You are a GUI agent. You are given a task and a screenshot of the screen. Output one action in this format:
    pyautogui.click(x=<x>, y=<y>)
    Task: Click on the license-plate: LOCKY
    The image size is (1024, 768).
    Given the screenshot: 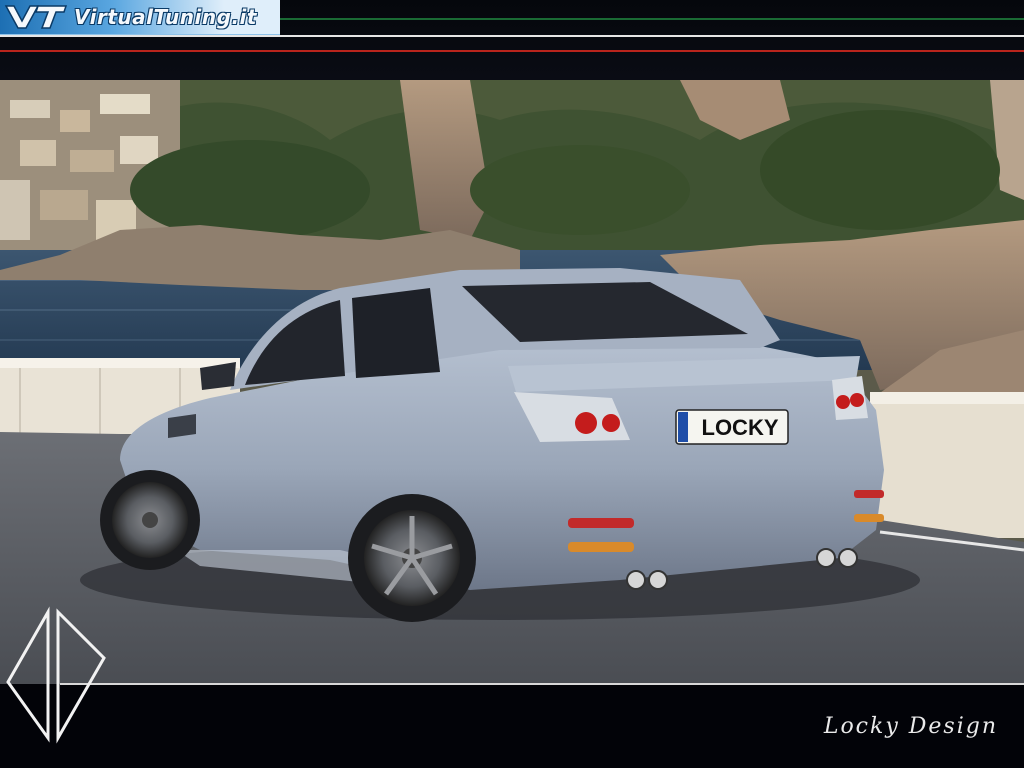 What is the action you would take?
    pyautogui.click(x=740, y=427)
    